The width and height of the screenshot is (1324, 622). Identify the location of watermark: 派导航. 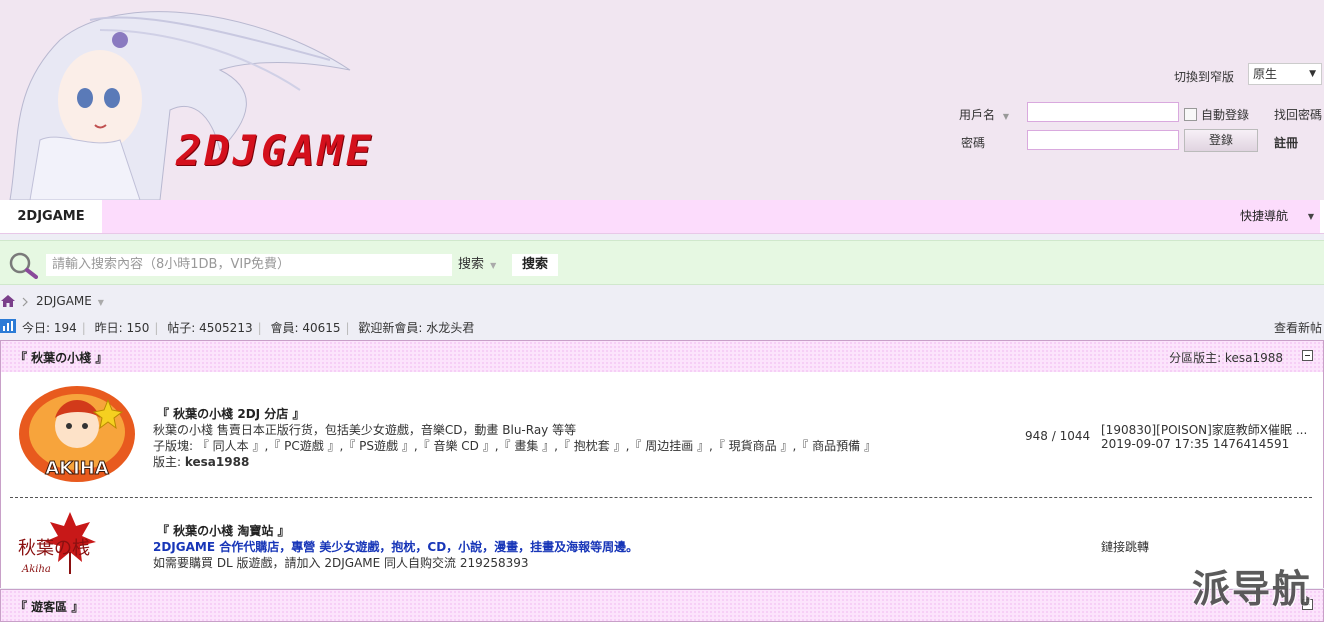
(1252, 589).